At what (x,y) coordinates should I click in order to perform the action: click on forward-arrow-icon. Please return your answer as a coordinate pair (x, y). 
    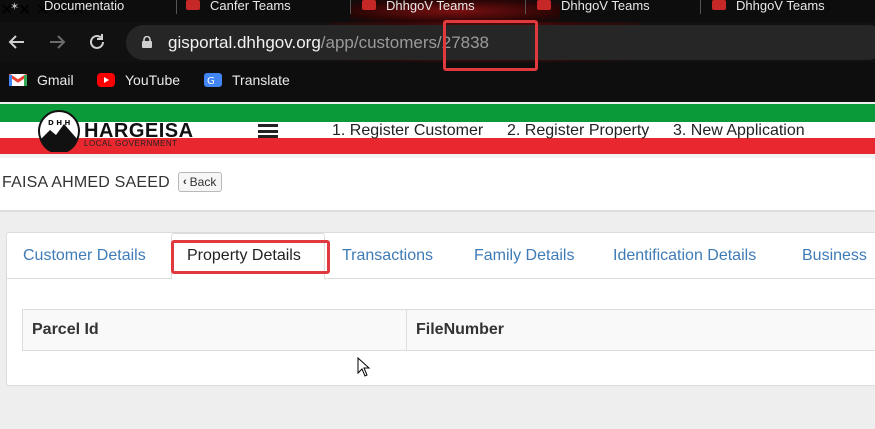
    Looking at the image, I should click on (57, 42).